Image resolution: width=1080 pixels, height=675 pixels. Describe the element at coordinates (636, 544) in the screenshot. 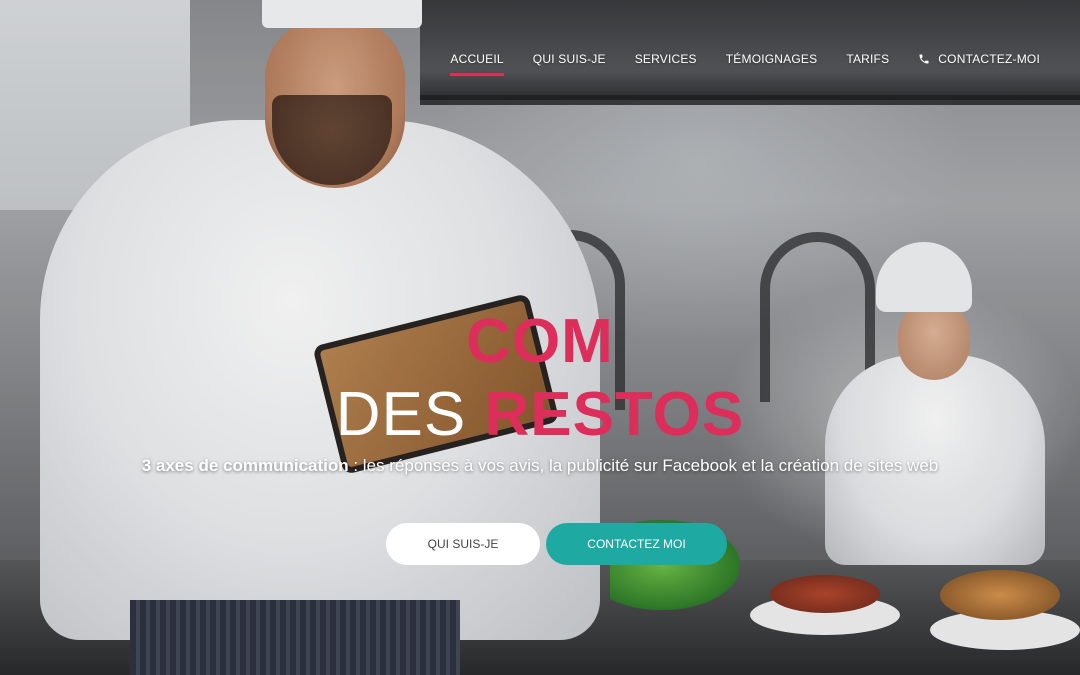

I see `contactez-moi-button: CONTACTEZ MOI` at that location.